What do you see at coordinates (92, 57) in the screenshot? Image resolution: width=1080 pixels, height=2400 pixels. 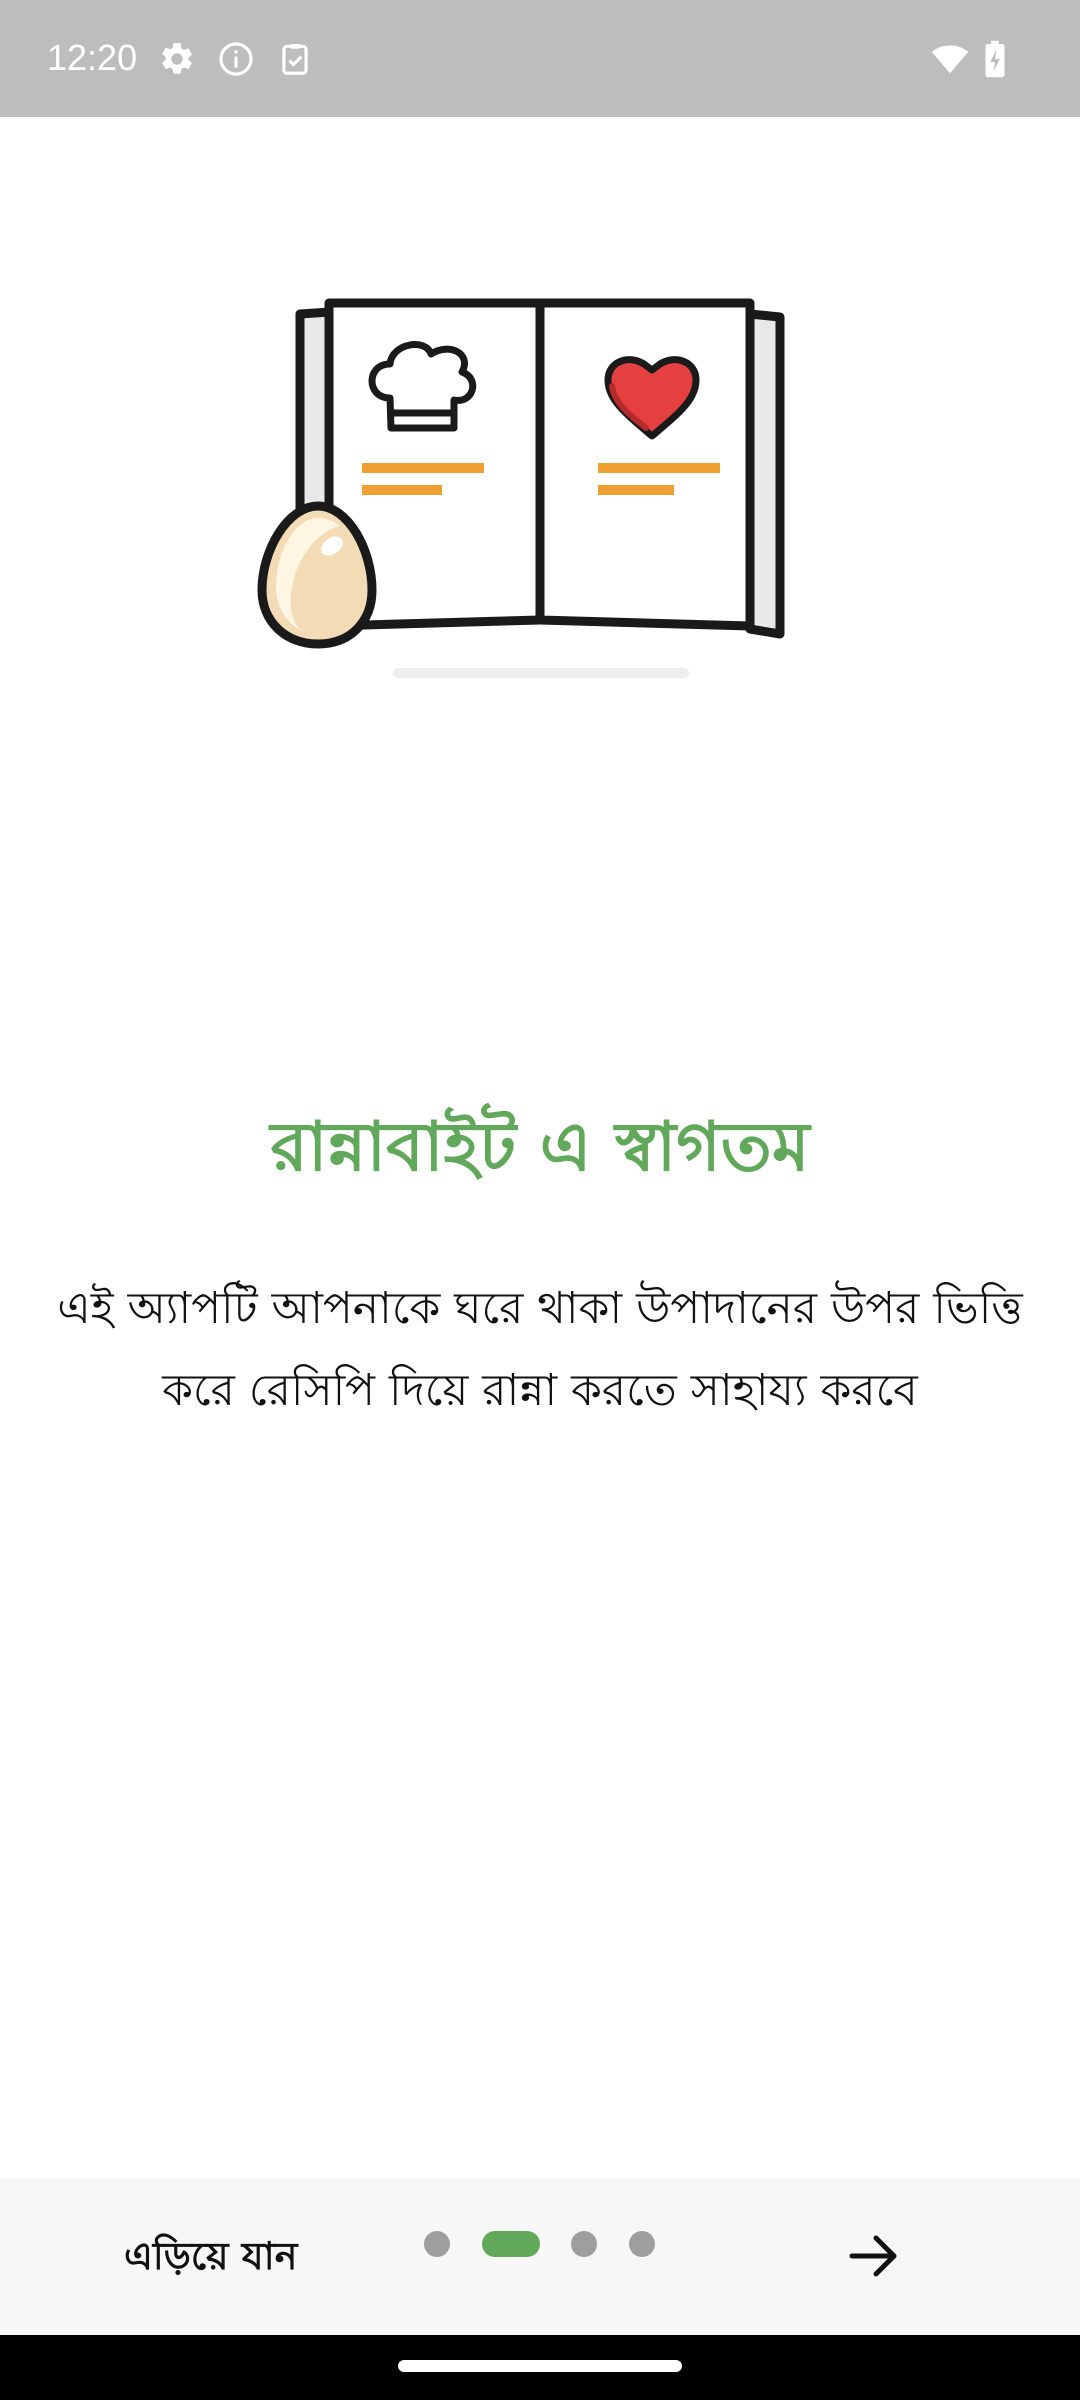 I see `status-time: 12:20` at bounding box center [92, 57].